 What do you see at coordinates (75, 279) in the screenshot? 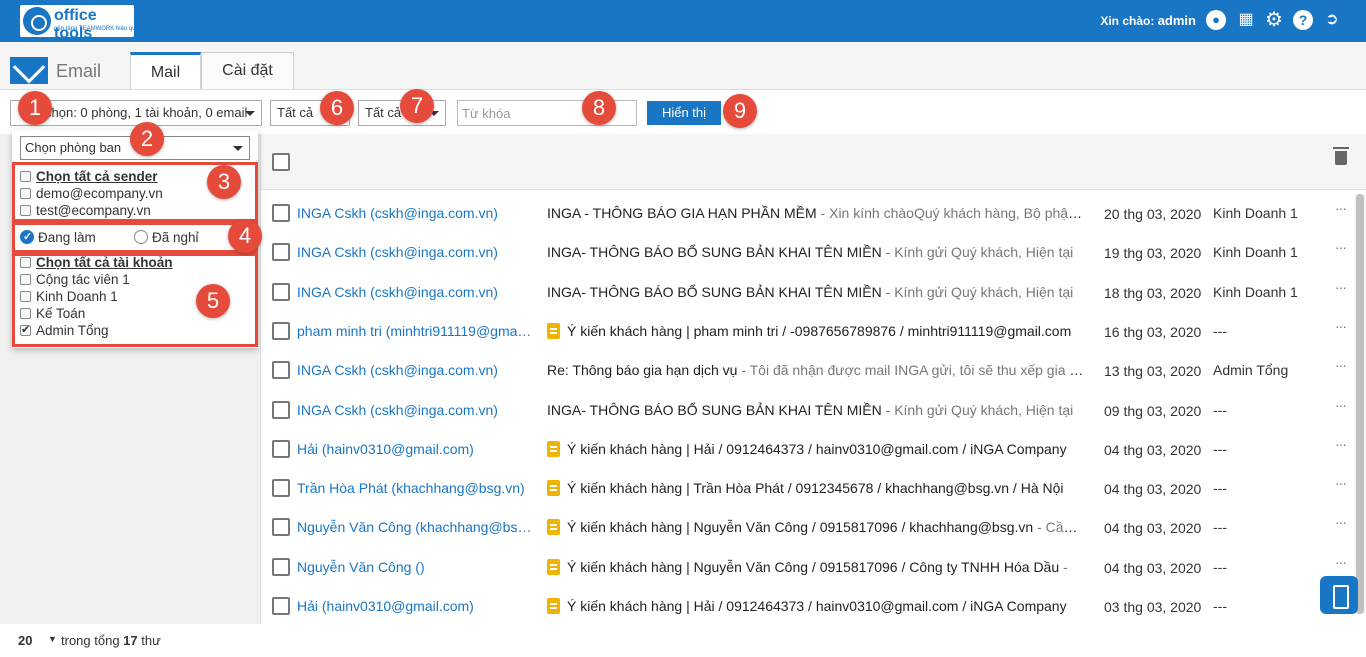
I see `account-item: Cộng tác viên 1` at bounding box center [75, 279].